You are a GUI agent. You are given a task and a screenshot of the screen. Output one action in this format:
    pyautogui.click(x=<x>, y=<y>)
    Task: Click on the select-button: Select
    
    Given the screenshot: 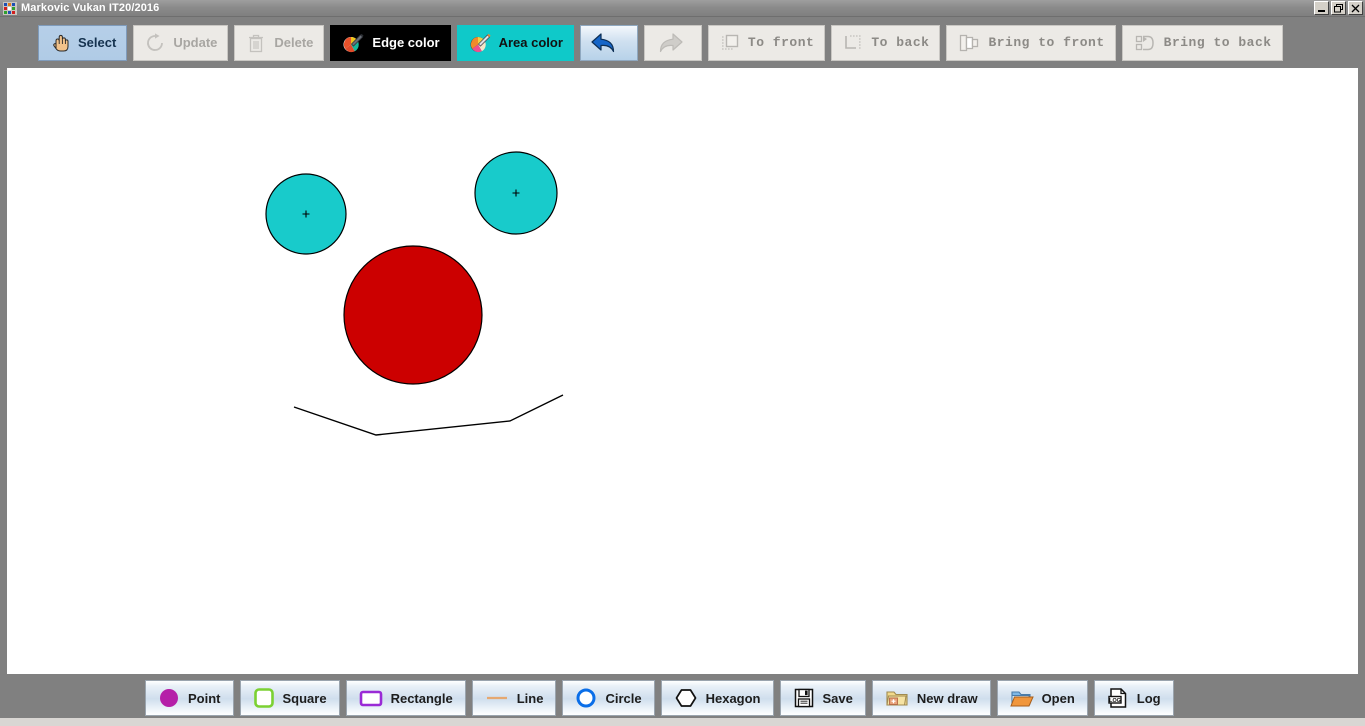 What is the action you would take?
    pyautogui.click(x=83, y=42)
    